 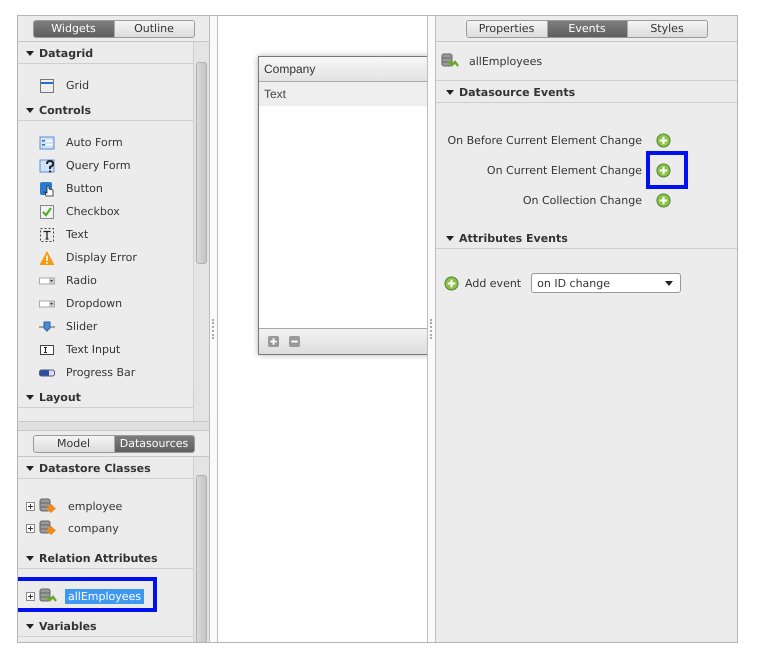 What do you see at coordinates (564, 170) in the screenshot?
I see `event-label: On Current Element Change` at bounding box center [564, 170].